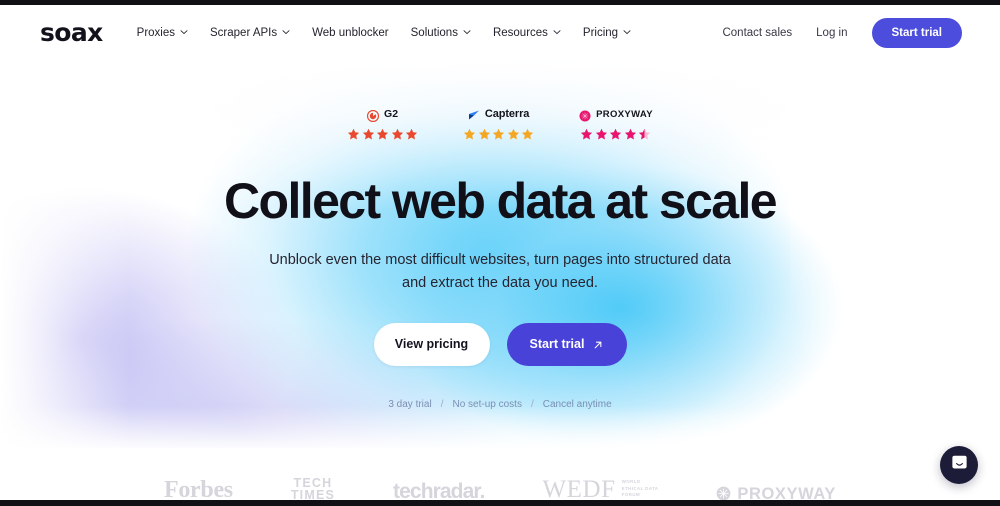 Image resolution: width=1000 pixels, height=506 pixels. Describe the element at coordinates (474, 115) in the screenshot. I see `capterra-arrow-icon` at that location.